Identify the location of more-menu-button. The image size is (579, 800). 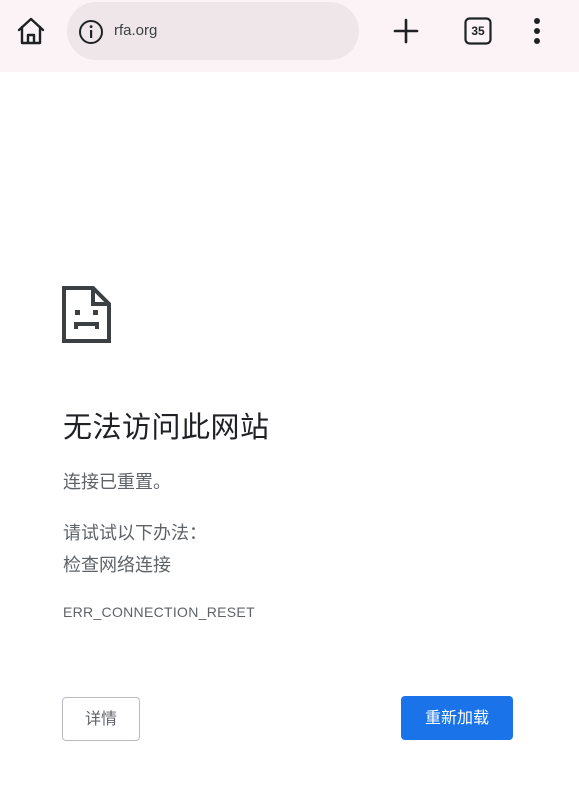
(537, 31).